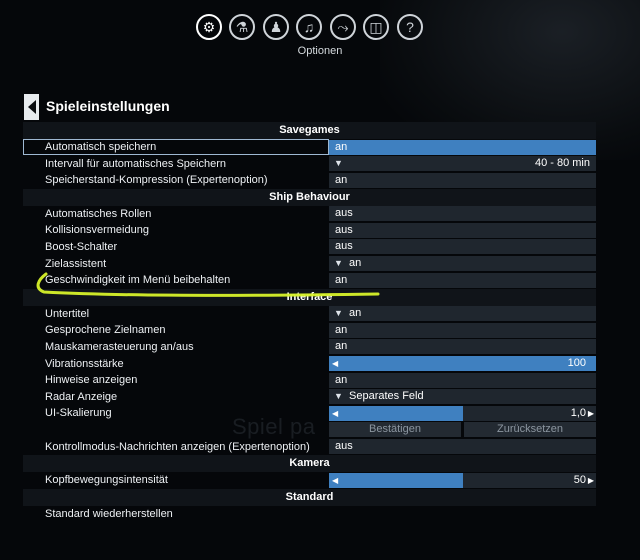 This screenshot has width=640, height=560. I want to click on nav-active-label: Optionen, so click(320, 51).